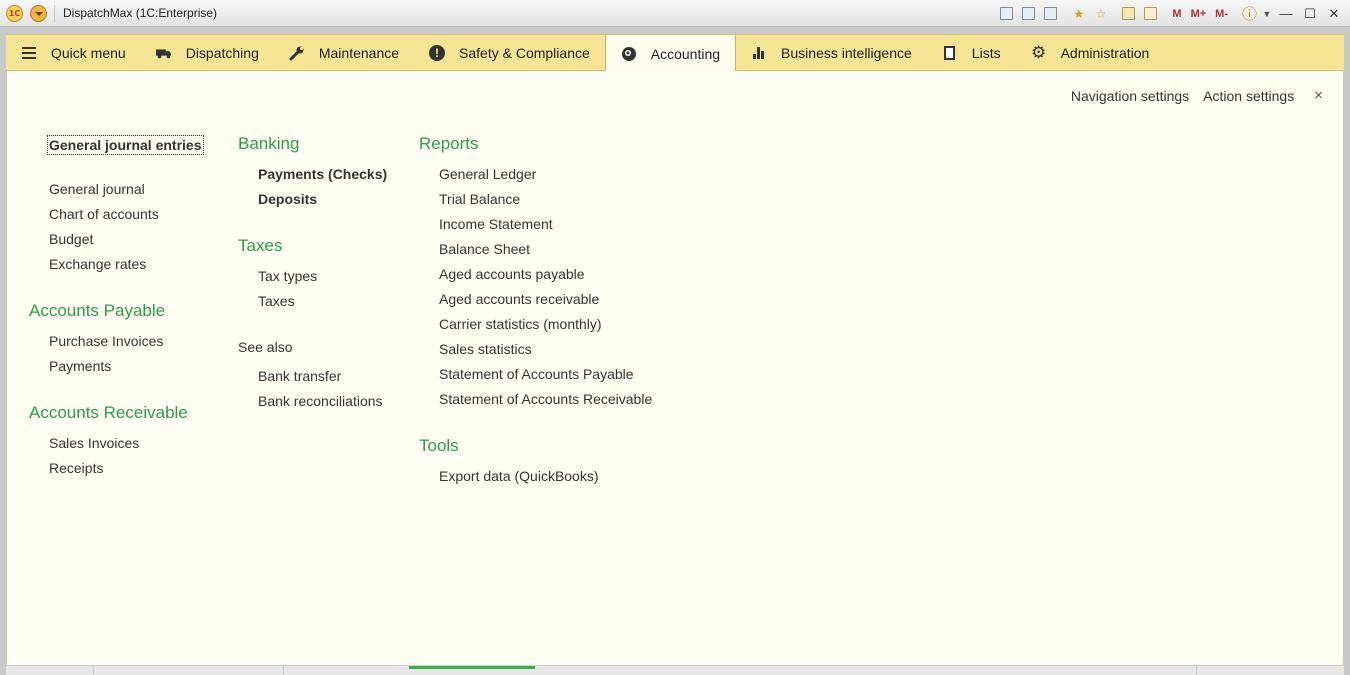 The image size is (1350, 675). I want to click on receipts-link: Receipts, so click(76, 468).